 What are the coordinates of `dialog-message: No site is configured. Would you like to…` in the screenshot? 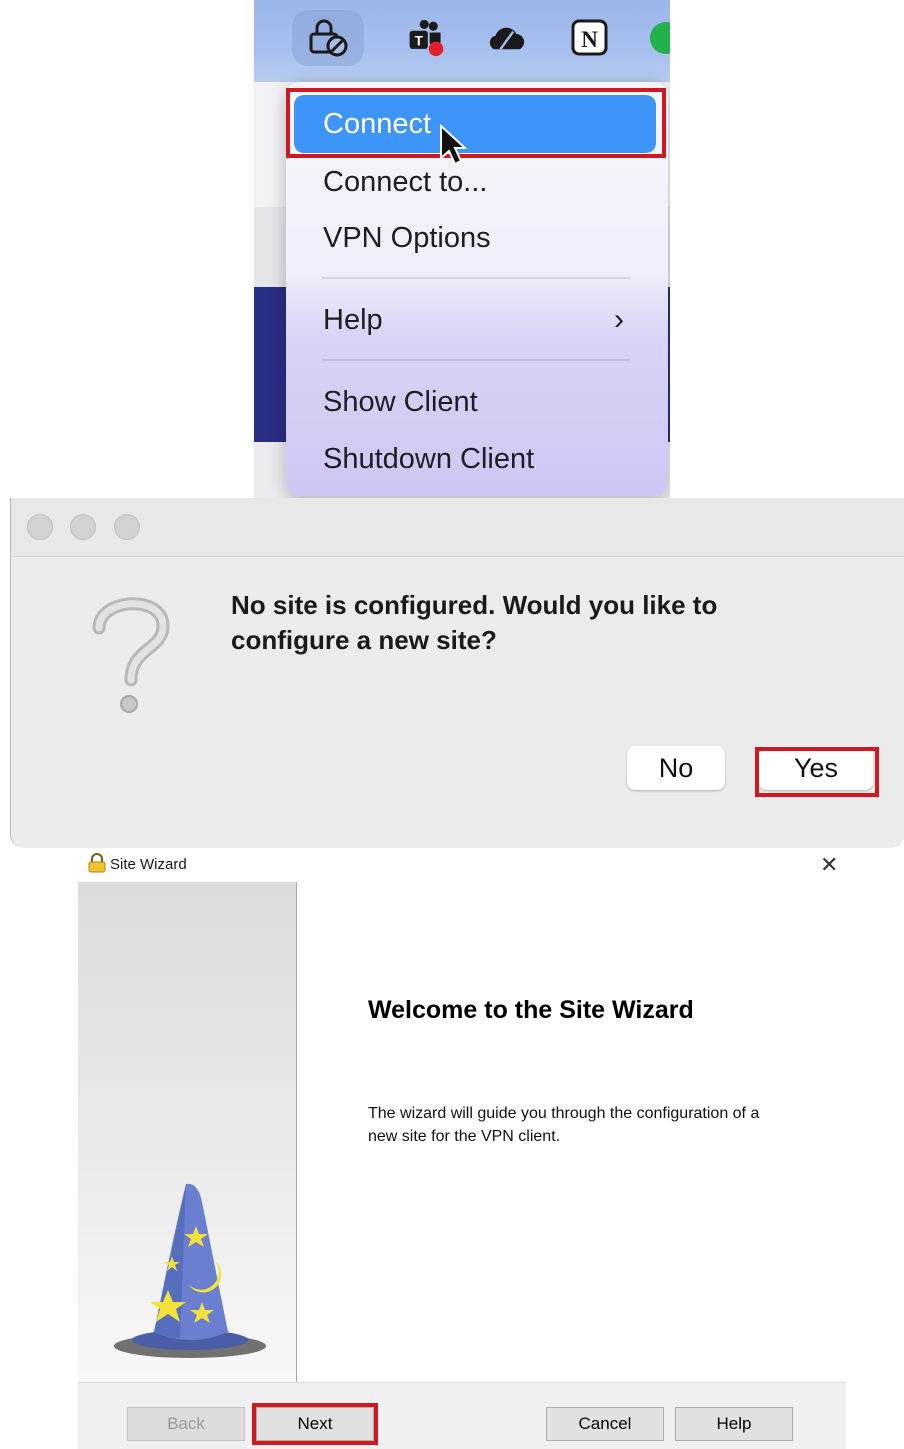 It's located at (474, 622).